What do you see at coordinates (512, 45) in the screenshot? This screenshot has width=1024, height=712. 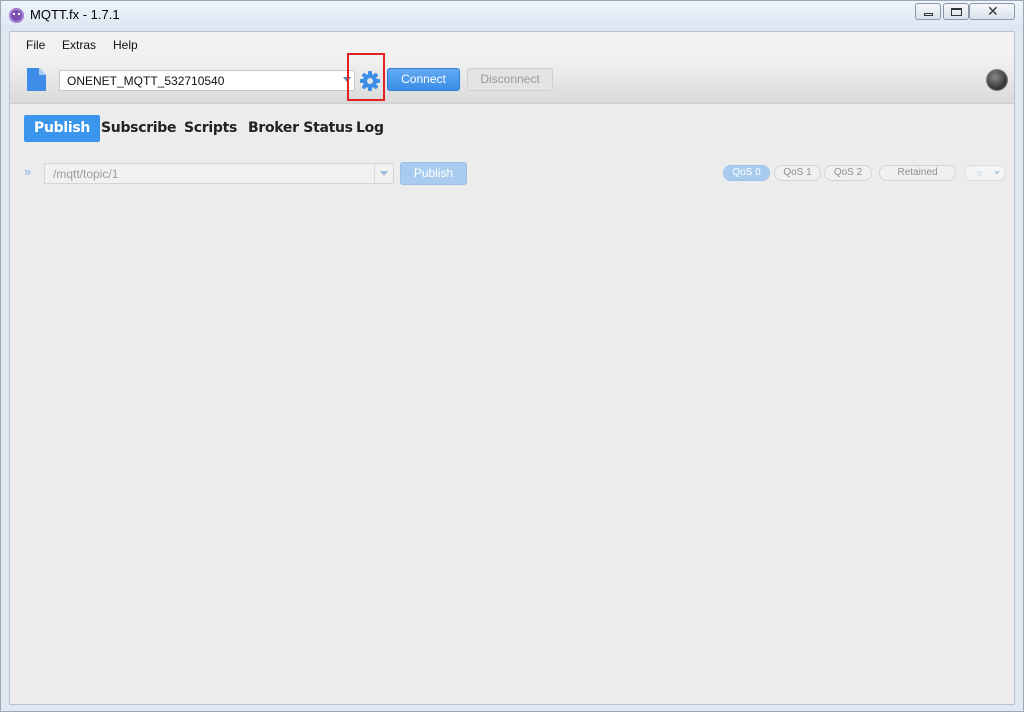 I see `menu-bar: File Extras Help` at bounding box center [512, 45].